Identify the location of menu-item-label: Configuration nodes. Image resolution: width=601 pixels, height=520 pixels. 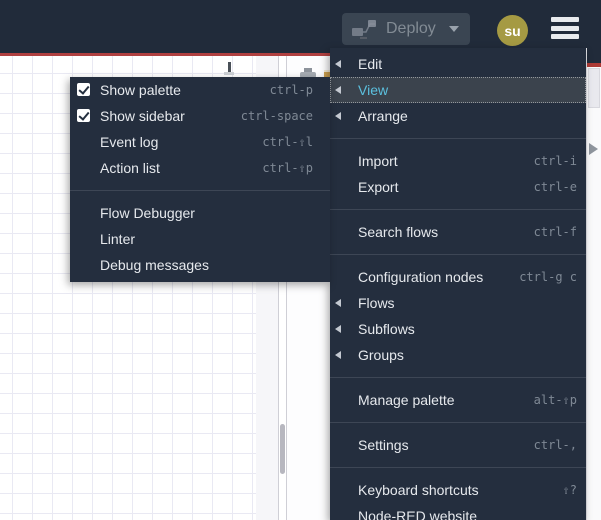
(421, 277).